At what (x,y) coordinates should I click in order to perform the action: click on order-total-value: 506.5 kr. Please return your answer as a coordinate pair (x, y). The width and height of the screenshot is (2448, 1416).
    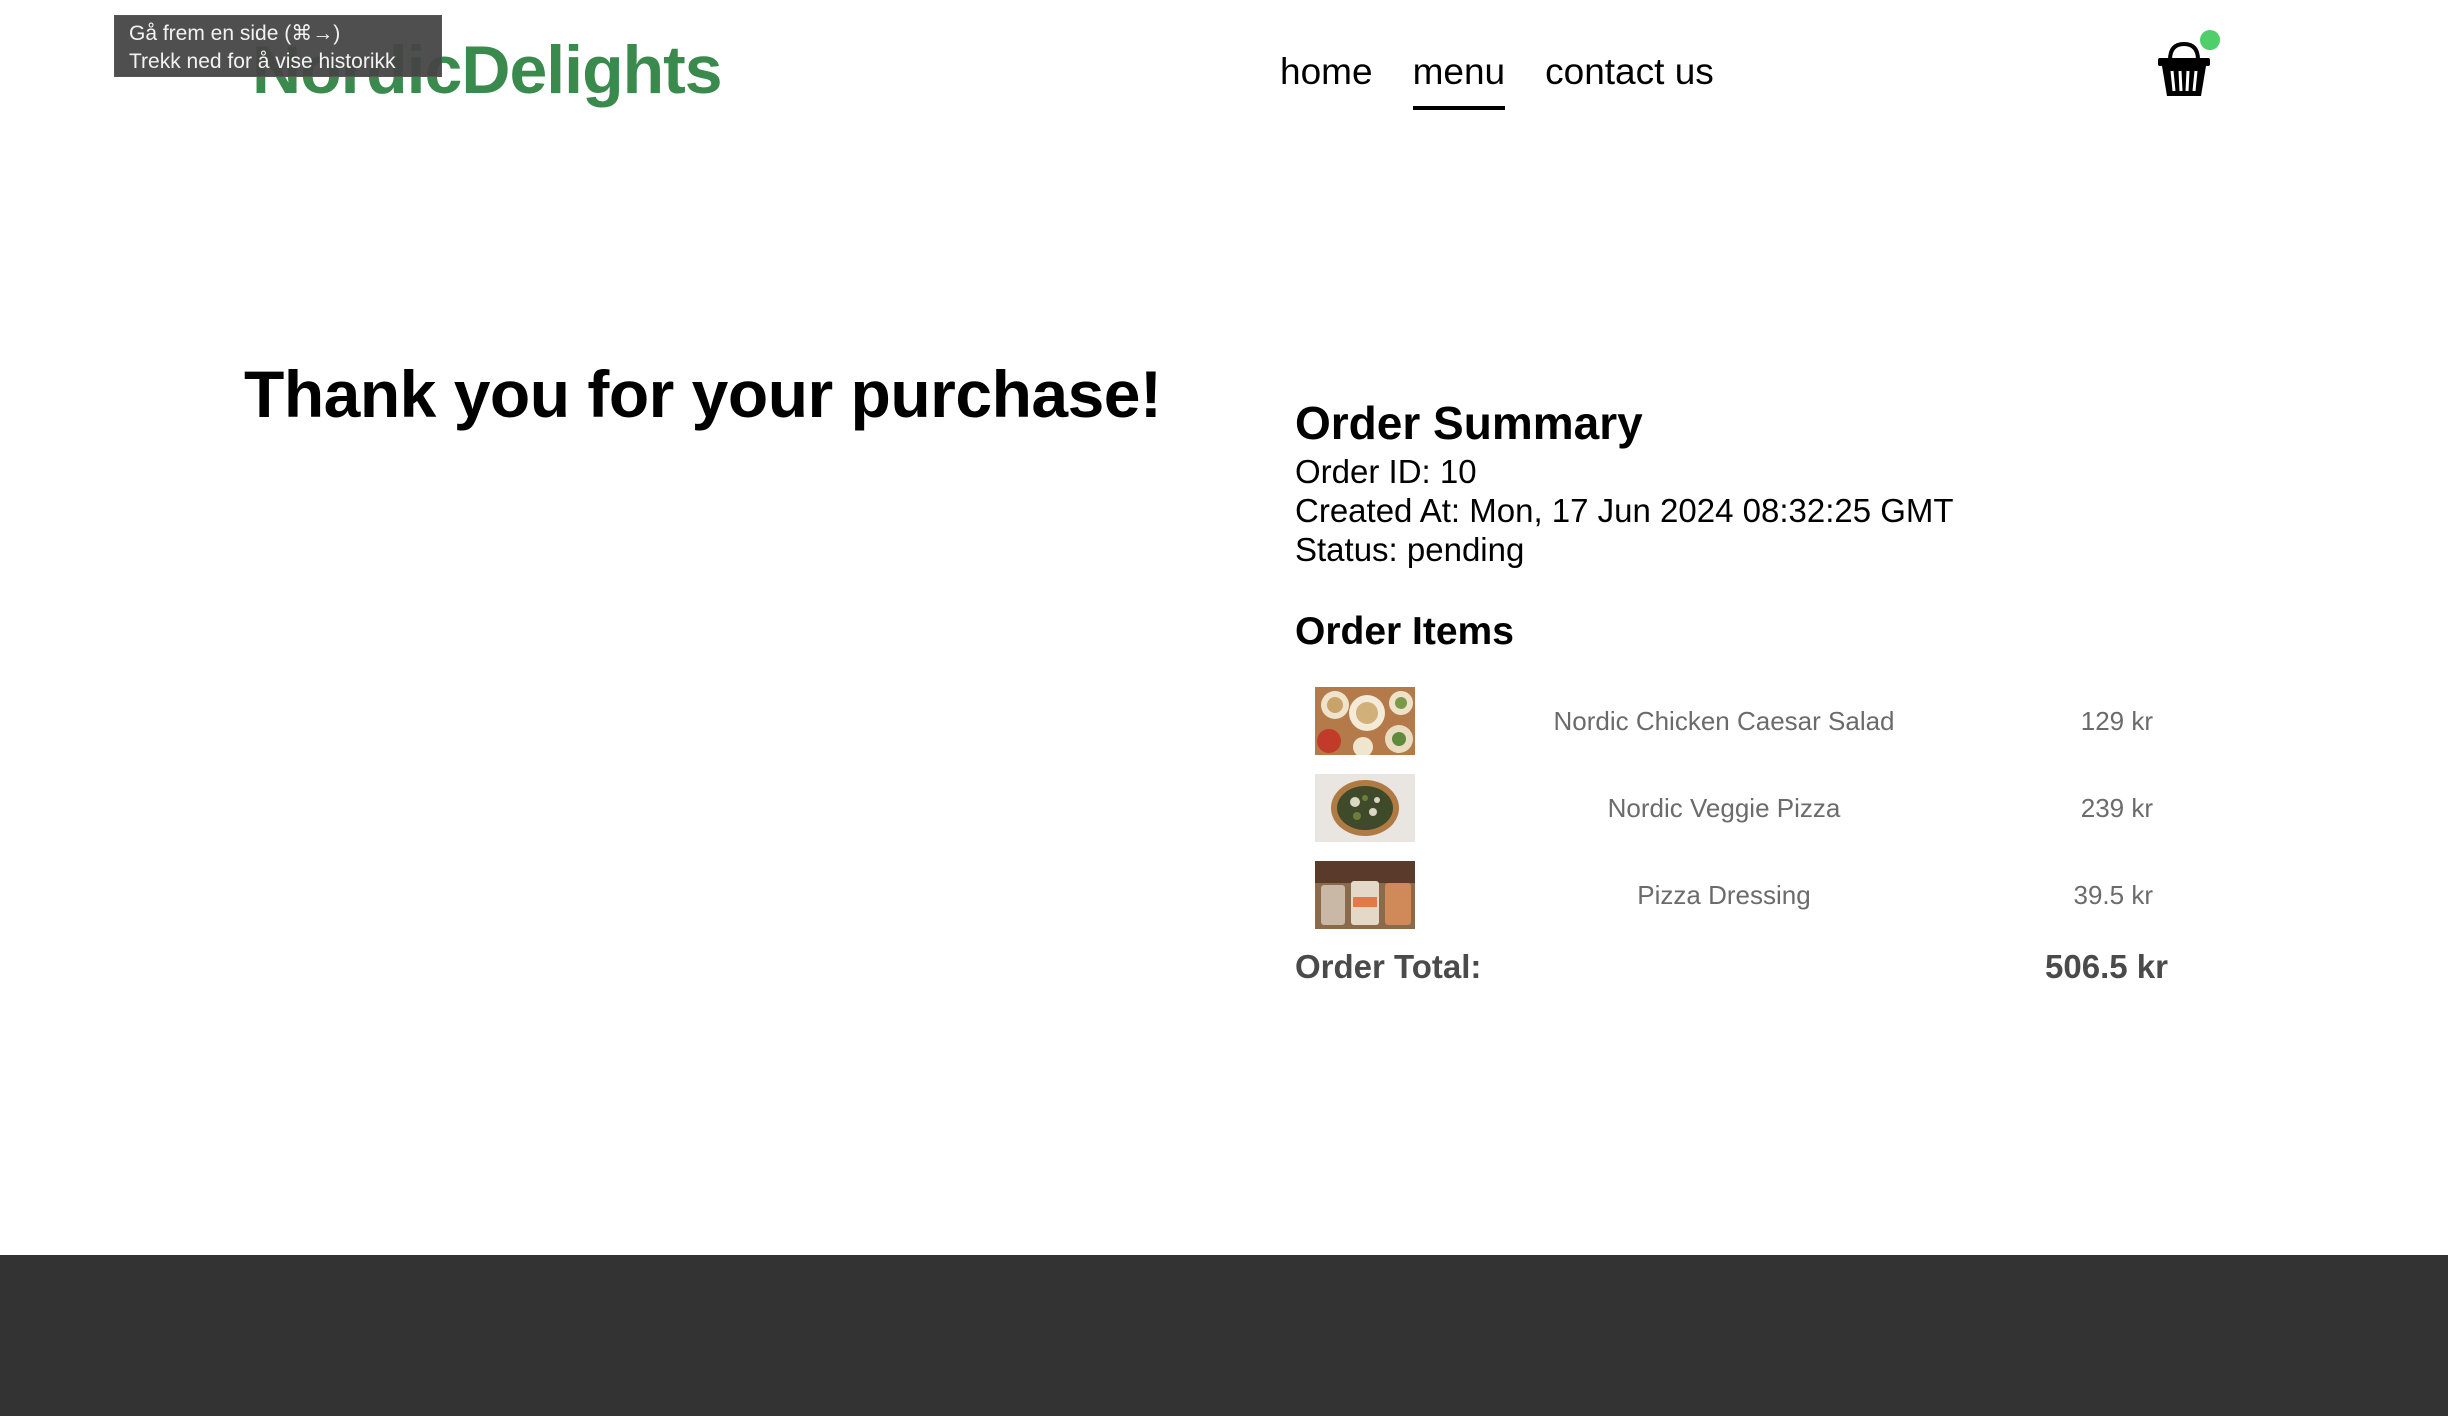
    Looking at the image, I should click on (2106, 966).